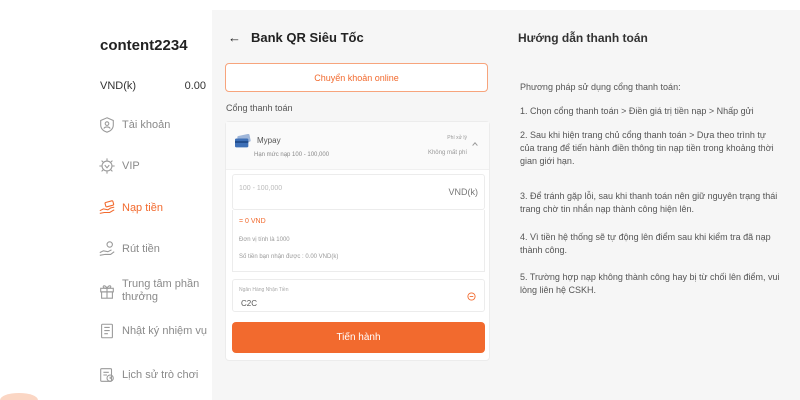 The height and width of the screenshot is (400, 800). I want to click on gateway-fee-value: Không mất phí, so click(447, 153).